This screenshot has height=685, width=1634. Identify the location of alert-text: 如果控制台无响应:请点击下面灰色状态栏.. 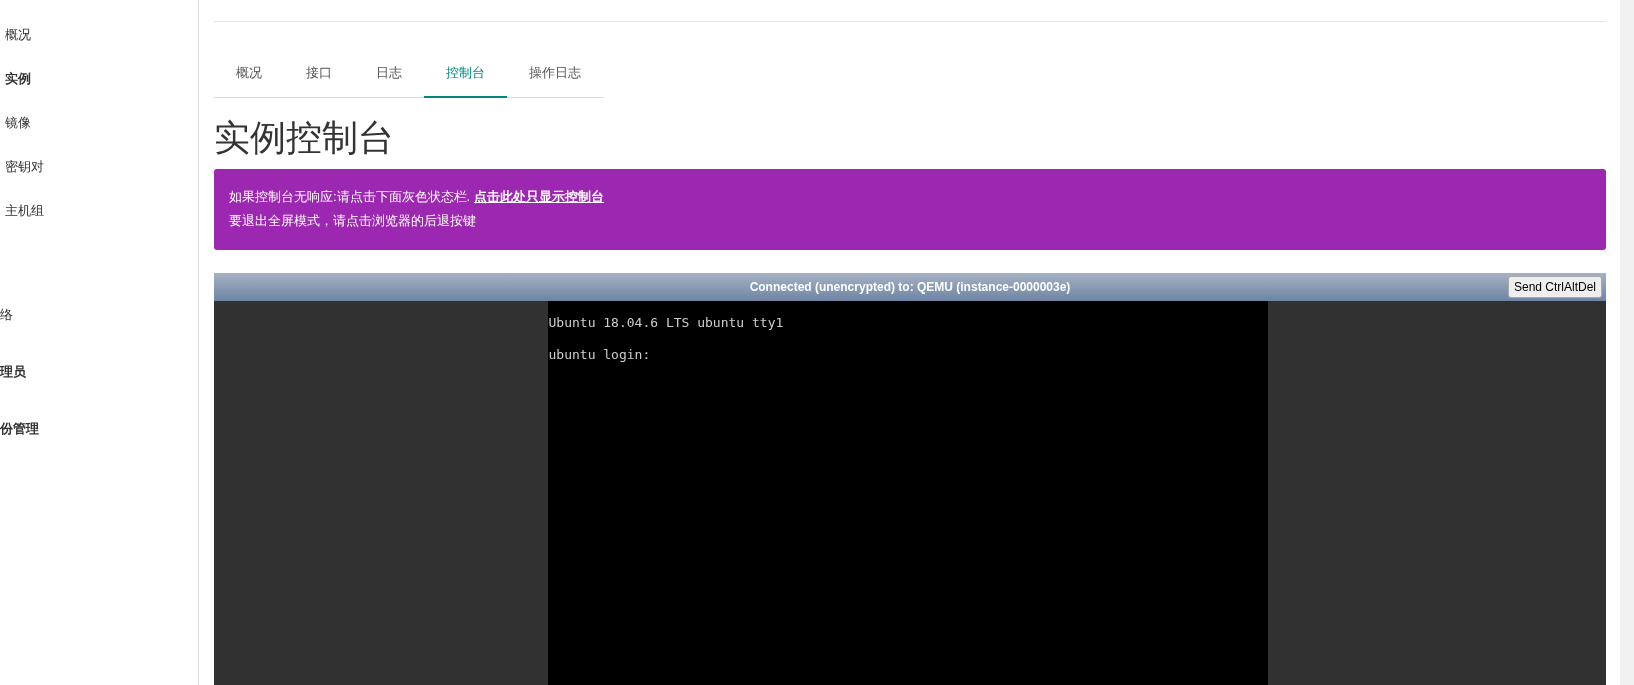
(350, 196).